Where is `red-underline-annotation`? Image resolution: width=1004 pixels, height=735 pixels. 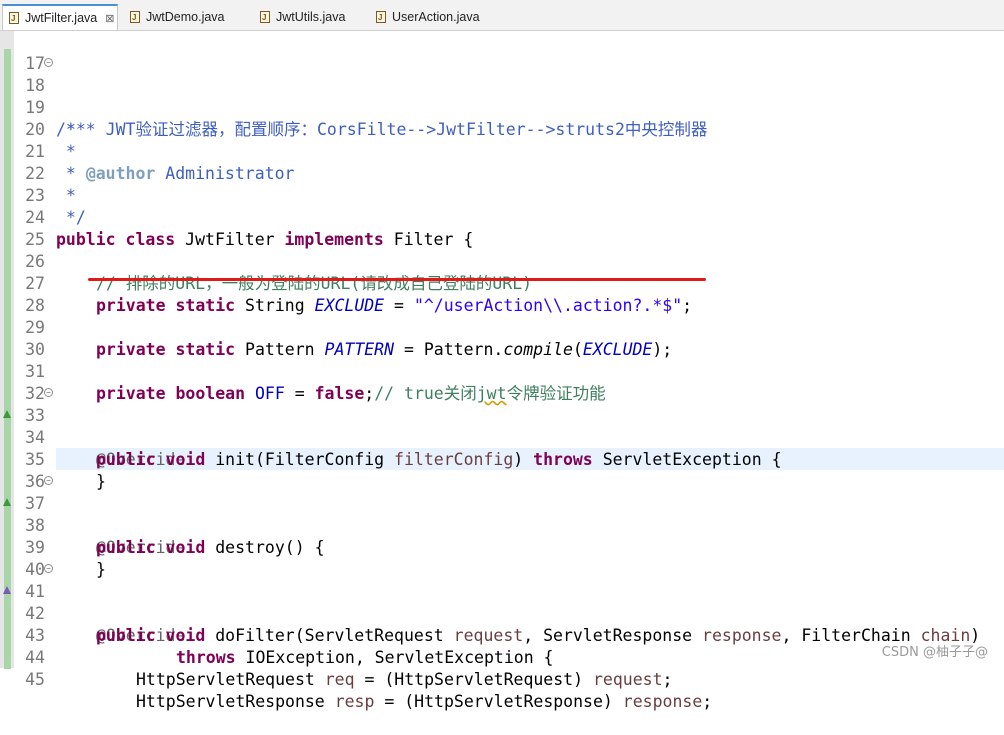
red-underline-annotation is located at coordinates (397, 279).